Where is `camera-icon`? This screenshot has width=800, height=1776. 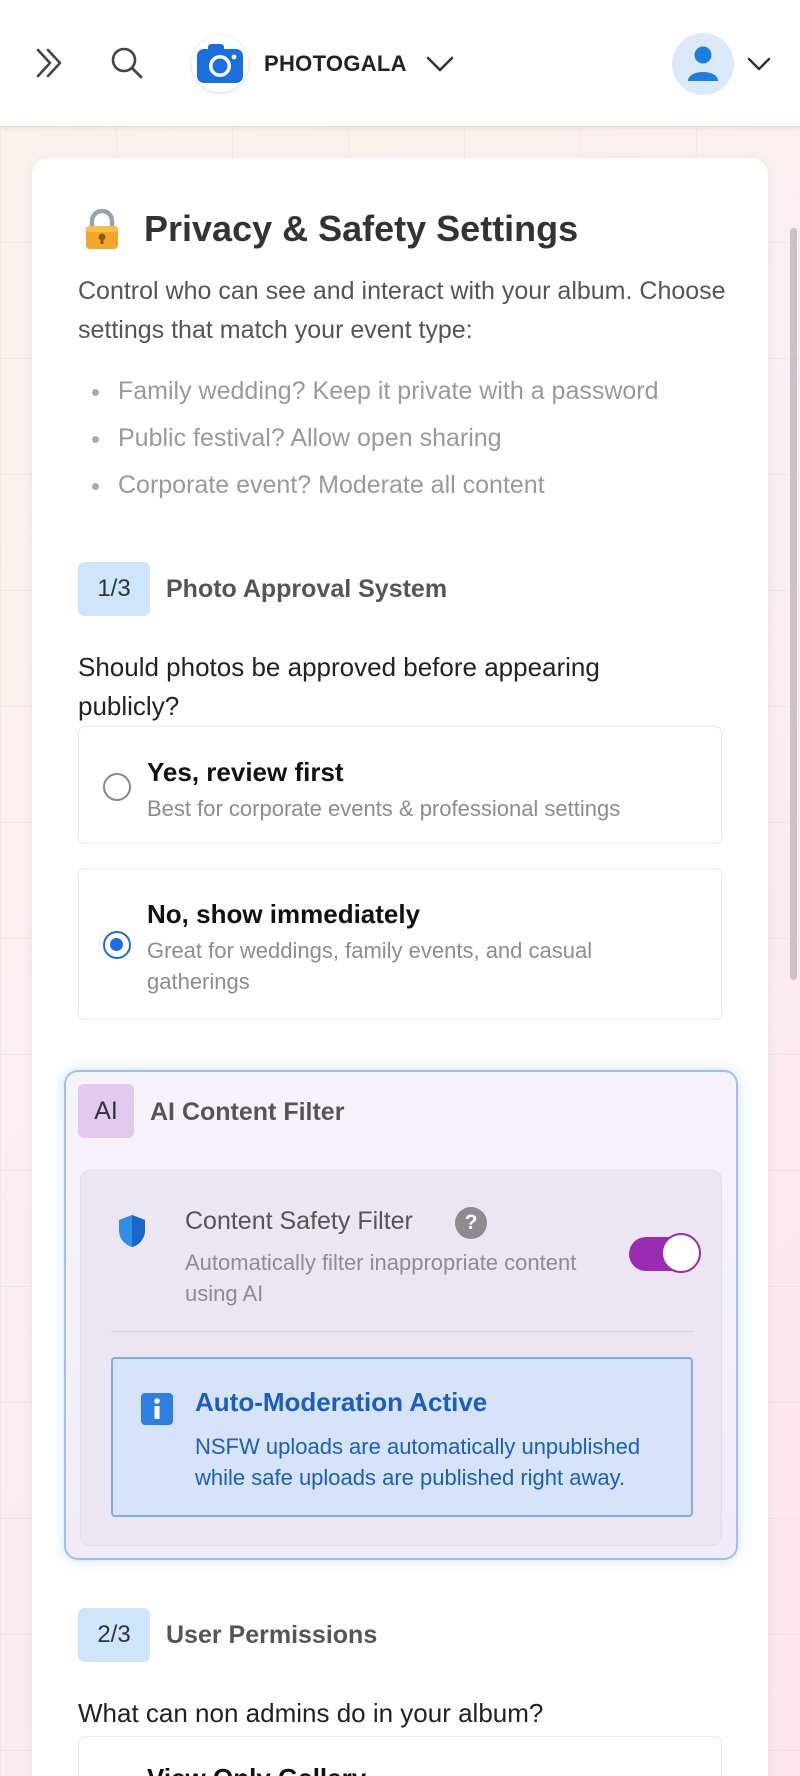
camera-icon is located at coordinates (220, 63).